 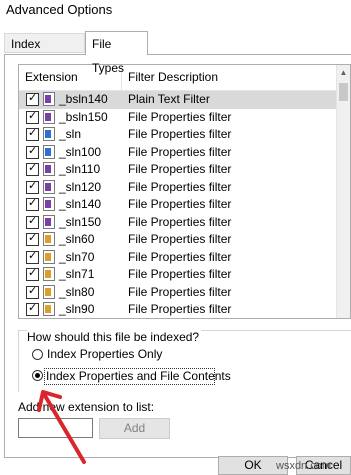 I want to click on list-row: ✓ _sln110 File Properties filter, so click(x=179, y=170).